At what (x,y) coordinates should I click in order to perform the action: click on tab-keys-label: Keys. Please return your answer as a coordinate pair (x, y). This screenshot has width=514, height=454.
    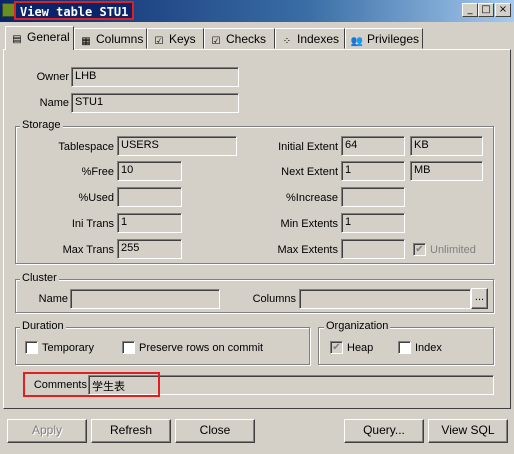
    Looking at the image, I should click on (182, 39).